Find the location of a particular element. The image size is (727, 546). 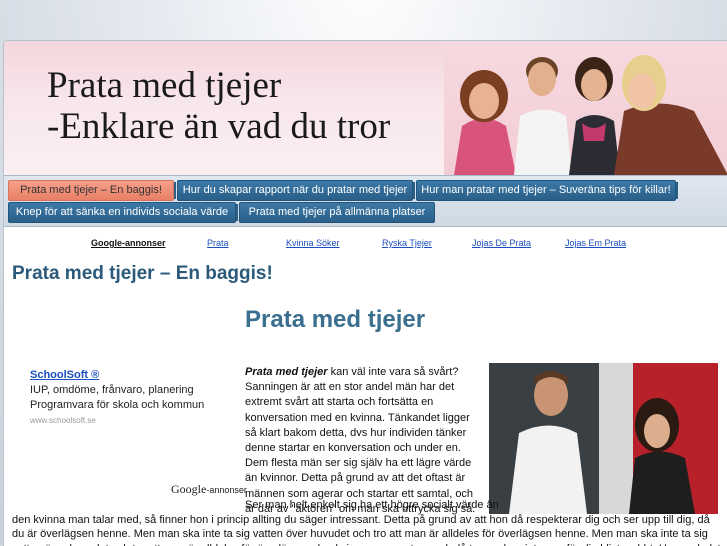

couple-photo is located at coordinates (603, 438).